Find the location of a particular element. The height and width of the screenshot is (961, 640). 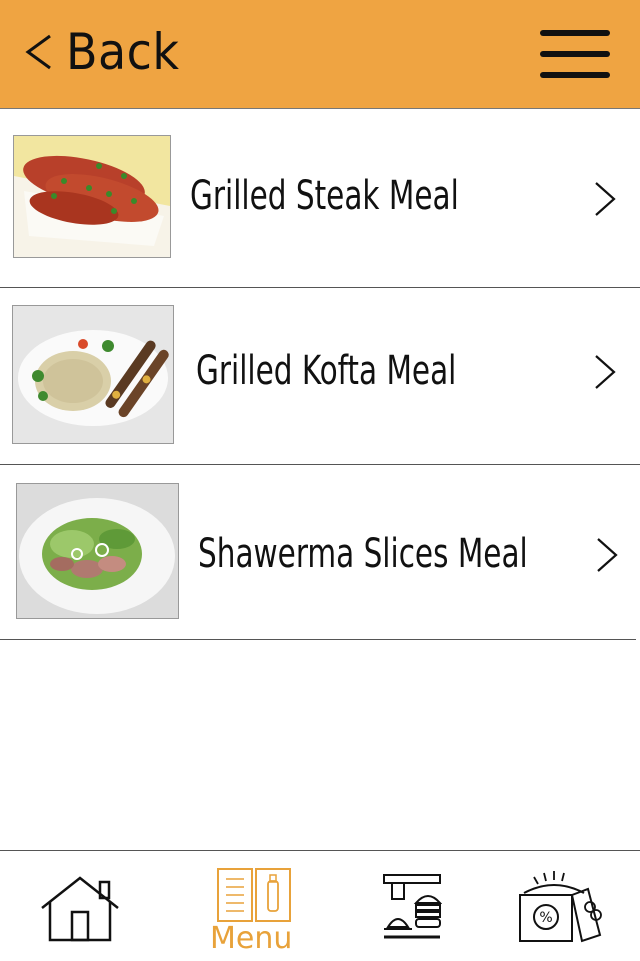

bottom-tab-bar: Menu % is located at coordinates (320, 905).